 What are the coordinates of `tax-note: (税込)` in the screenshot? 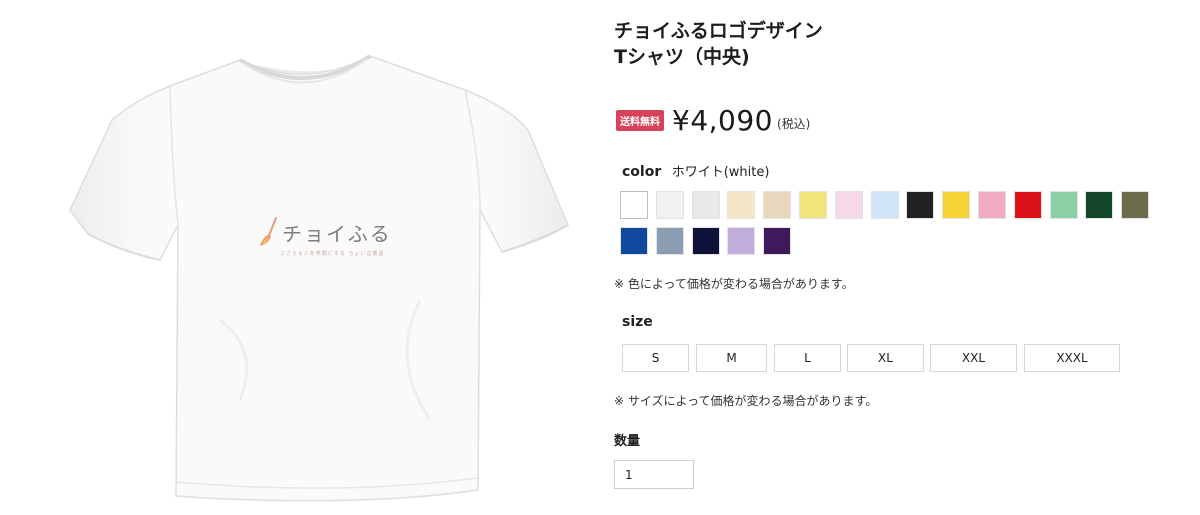 It's located at (793, 124).